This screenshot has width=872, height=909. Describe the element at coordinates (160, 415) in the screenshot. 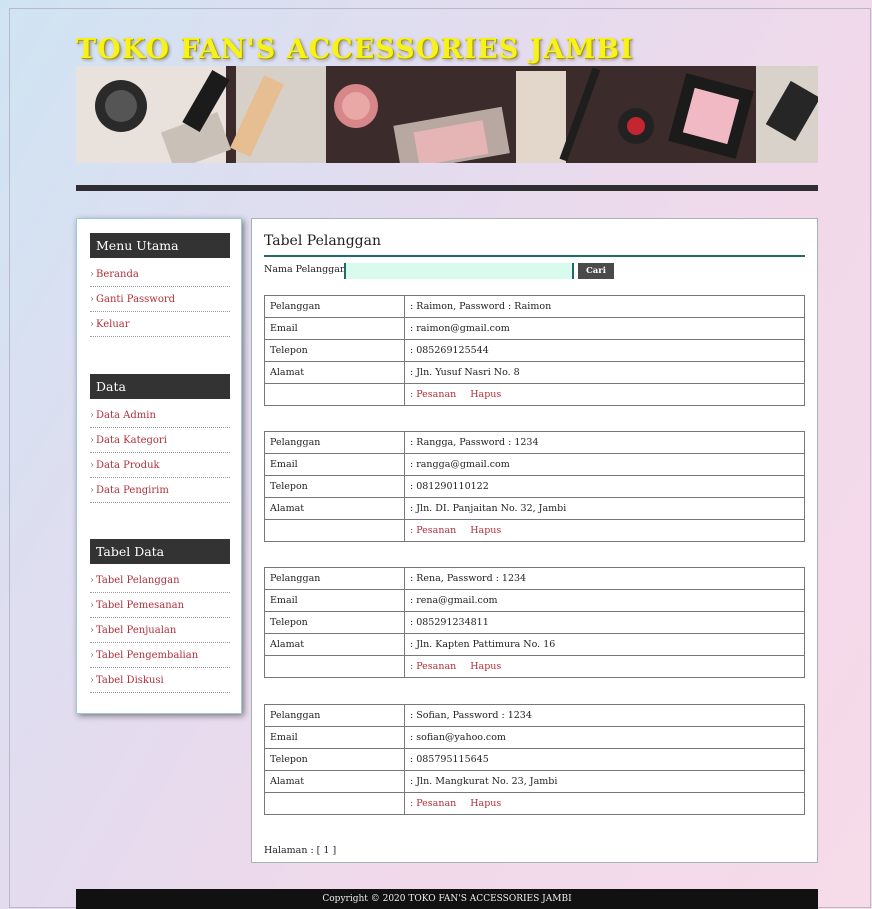

I see `sidebar-item-data-admin: › Data Admin` at that location.